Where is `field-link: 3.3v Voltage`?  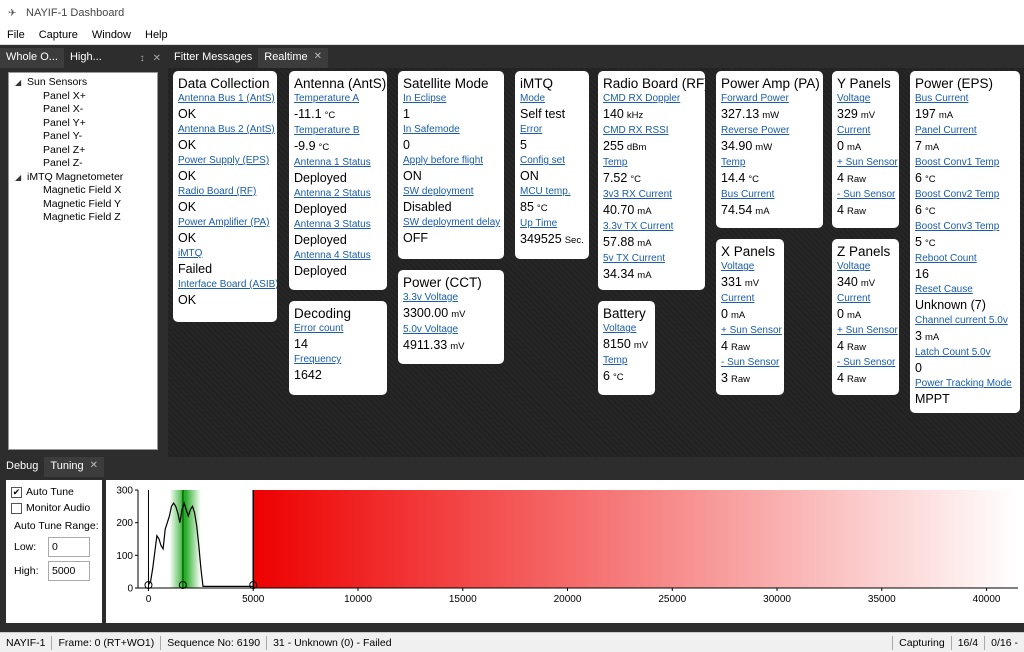
field-link: 3.3v Voltage is located at coordinates (451, 298).